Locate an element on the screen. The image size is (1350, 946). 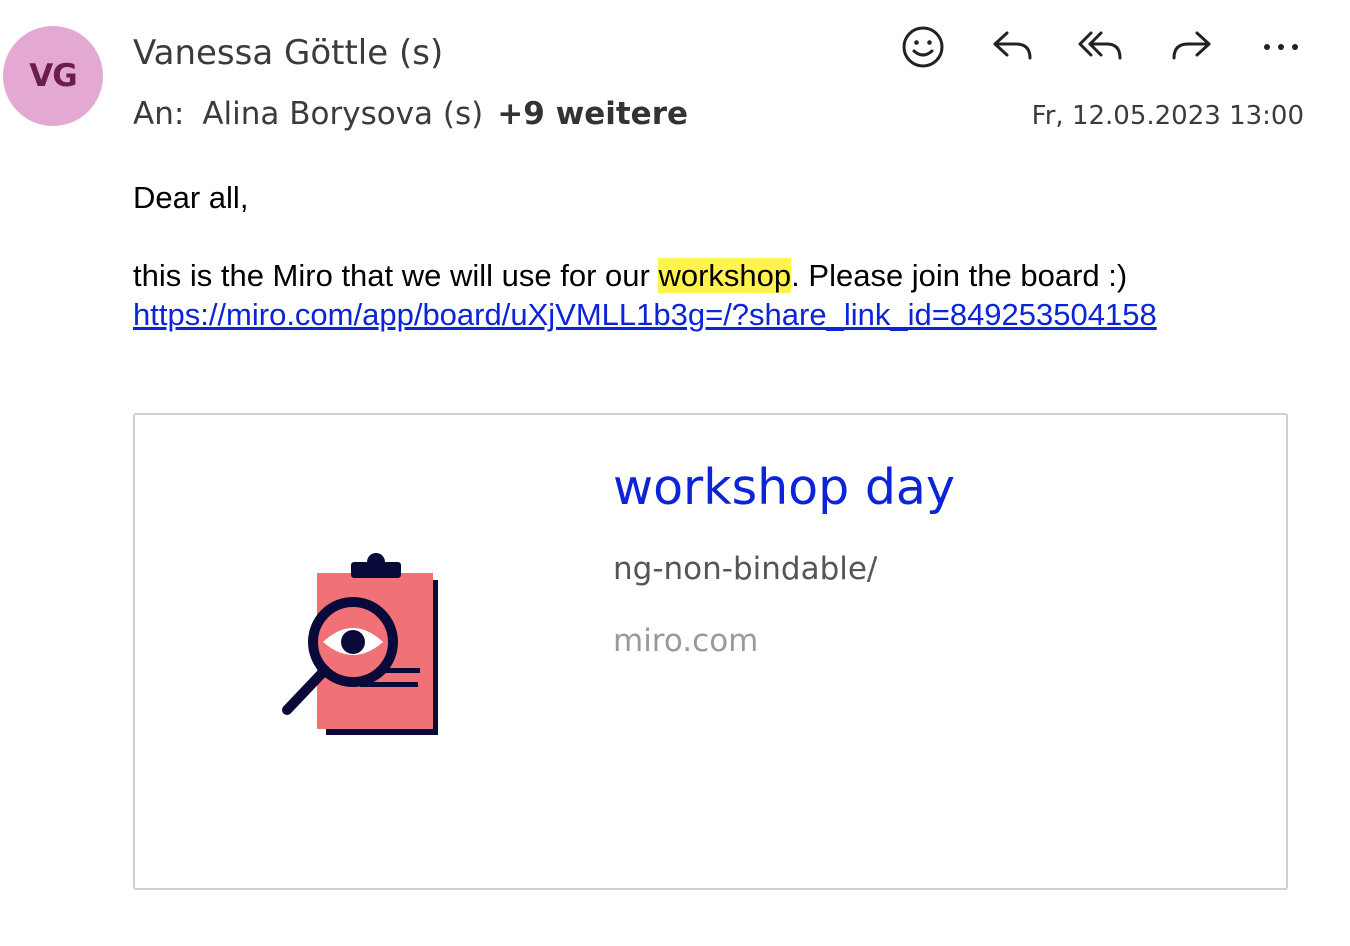
message-actions is located at coordinates (1103, 47).